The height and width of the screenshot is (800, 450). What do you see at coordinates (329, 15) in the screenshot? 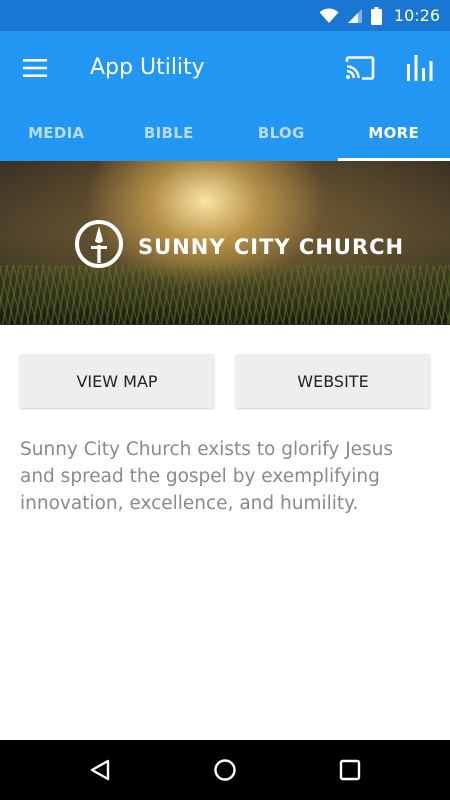
I see `wifi-icon` at bounding box center [329, 15].